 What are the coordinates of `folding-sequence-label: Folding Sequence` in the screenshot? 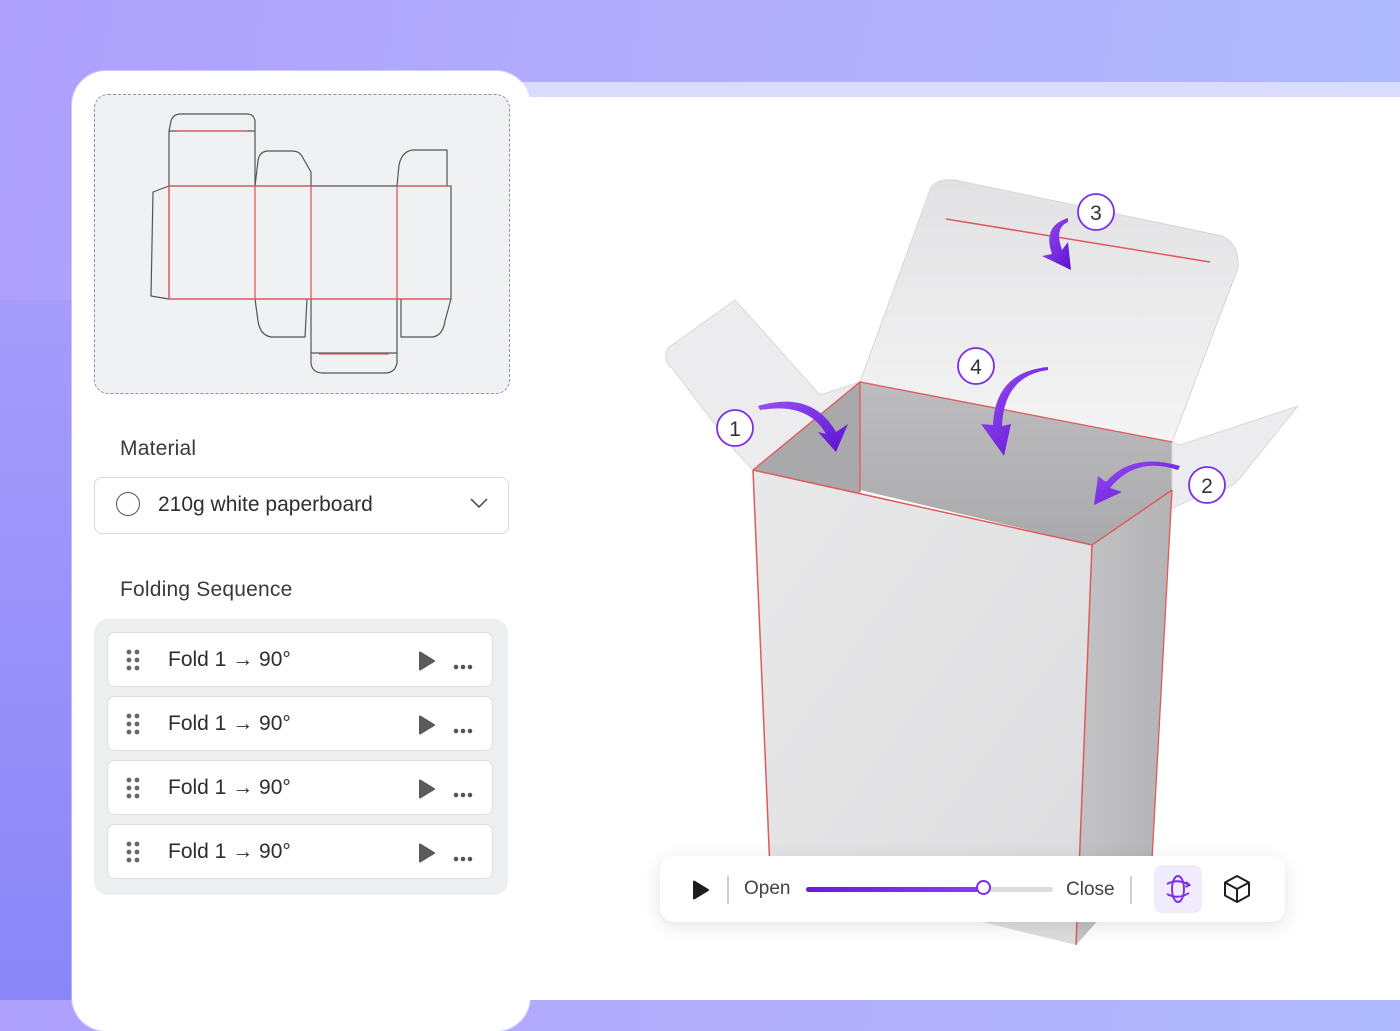 It's located at (206, 589).